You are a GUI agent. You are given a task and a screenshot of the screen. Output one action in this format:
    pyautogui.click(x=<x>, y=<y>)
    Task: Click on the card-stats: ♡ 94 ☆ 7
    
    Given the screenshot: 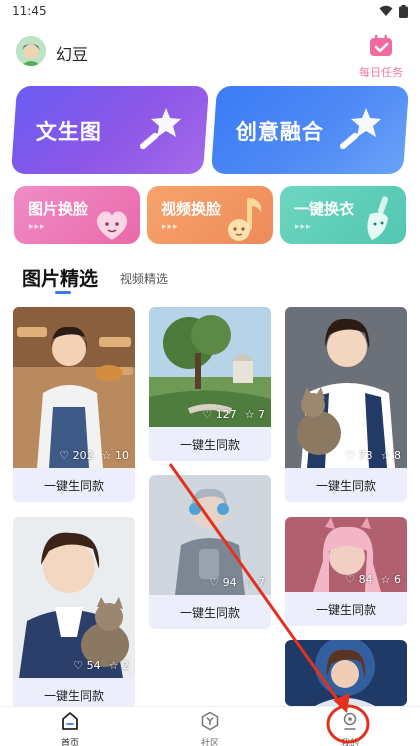 What is the action you would take?
    pyautogui.click(x=237, y=582)
    